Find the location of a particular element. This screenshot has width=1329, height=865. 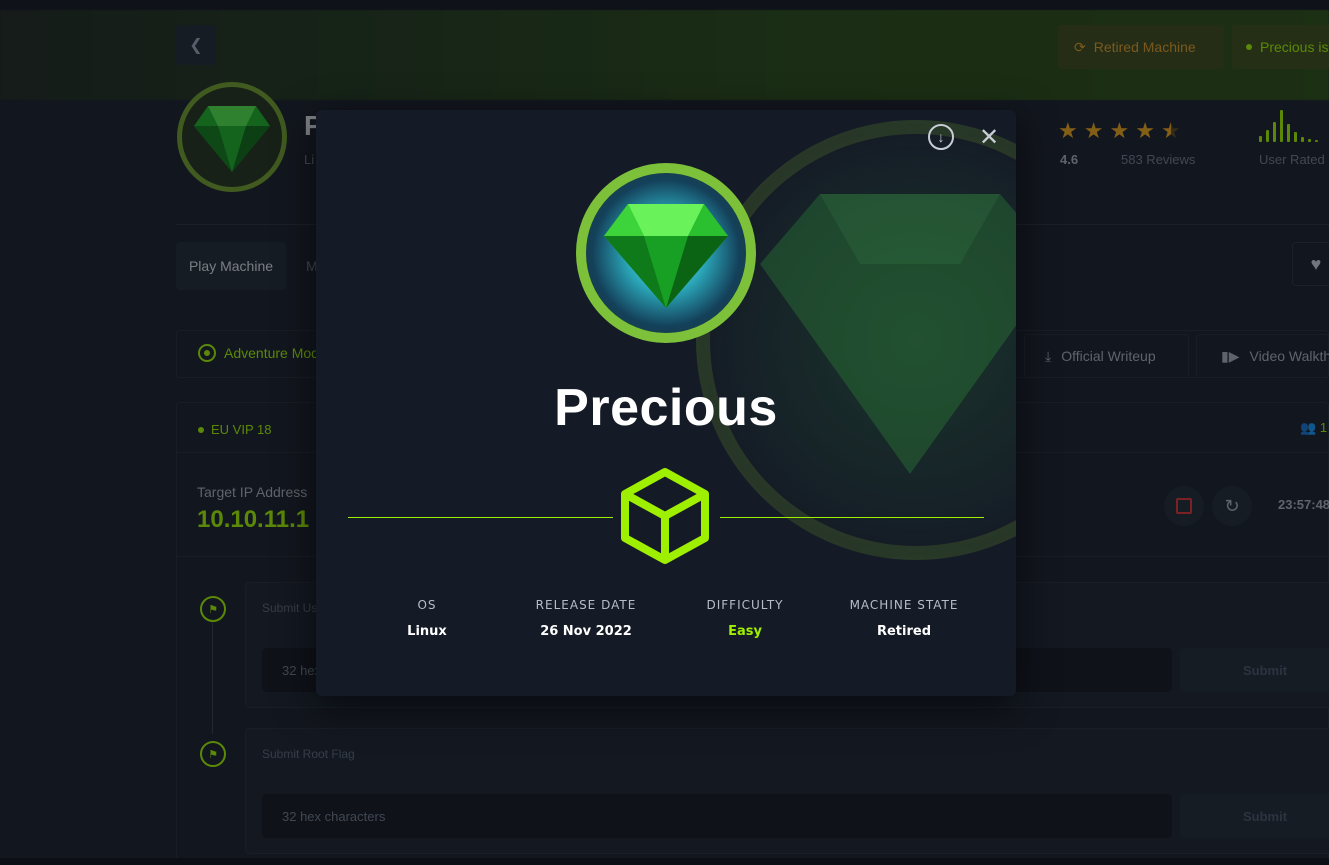

release-date-value: 26 Nov 2022 is located at coordinates (586, 631).